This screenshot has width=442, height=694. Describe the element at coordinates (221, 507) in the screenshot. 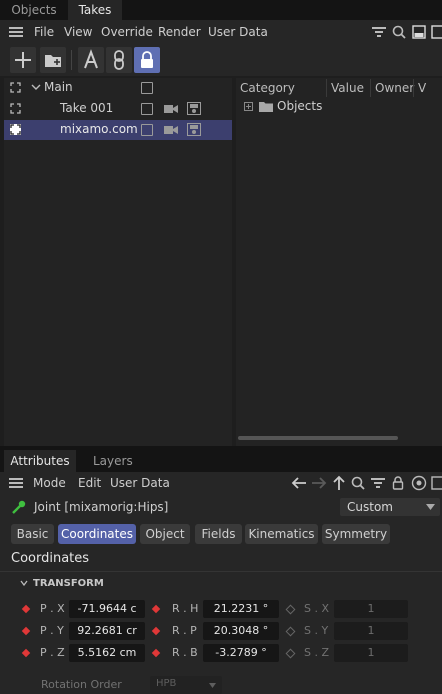

I see `object-header-row: Joint [mixamorig:Hips] Custom` at that location.